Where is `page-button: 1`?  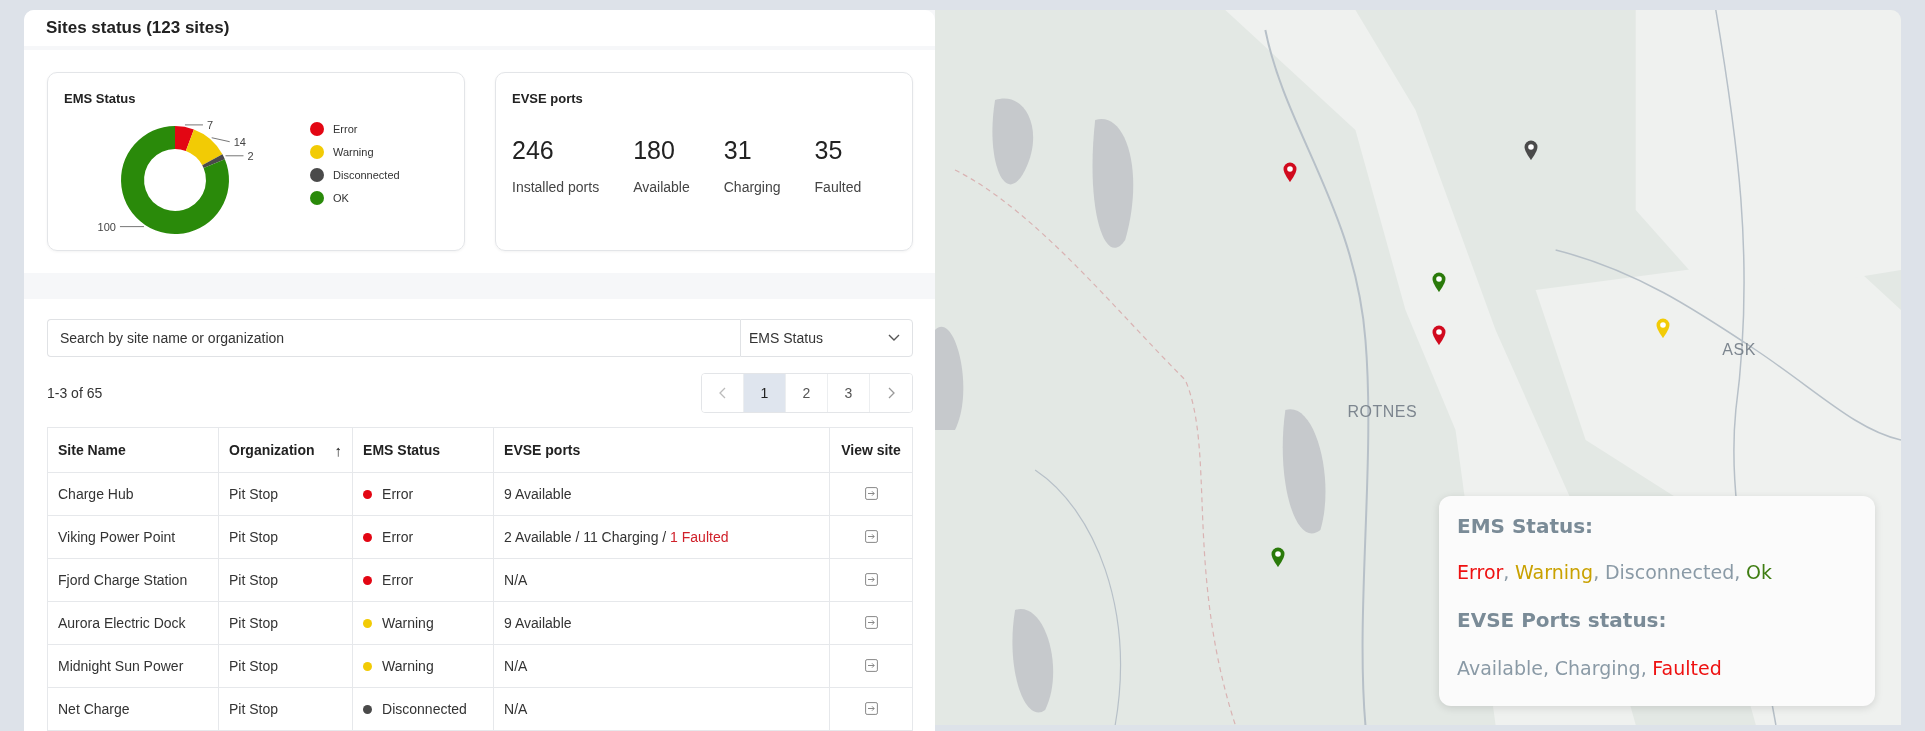 page-button: 1 is located at coordinates (765, 393).